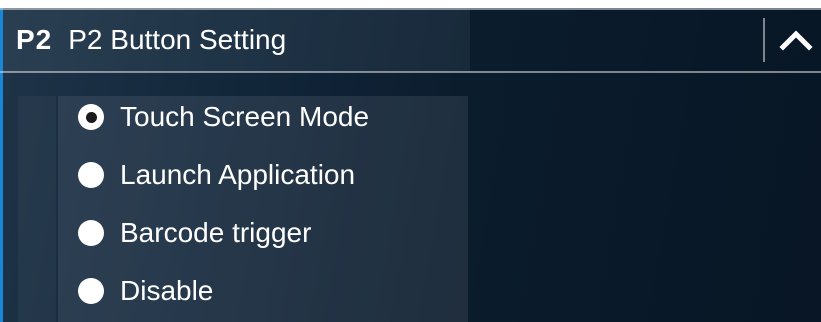 This screenshot has height=322, width=821. I want to click on section-title: P2 Button Setting, so click(177, 39).